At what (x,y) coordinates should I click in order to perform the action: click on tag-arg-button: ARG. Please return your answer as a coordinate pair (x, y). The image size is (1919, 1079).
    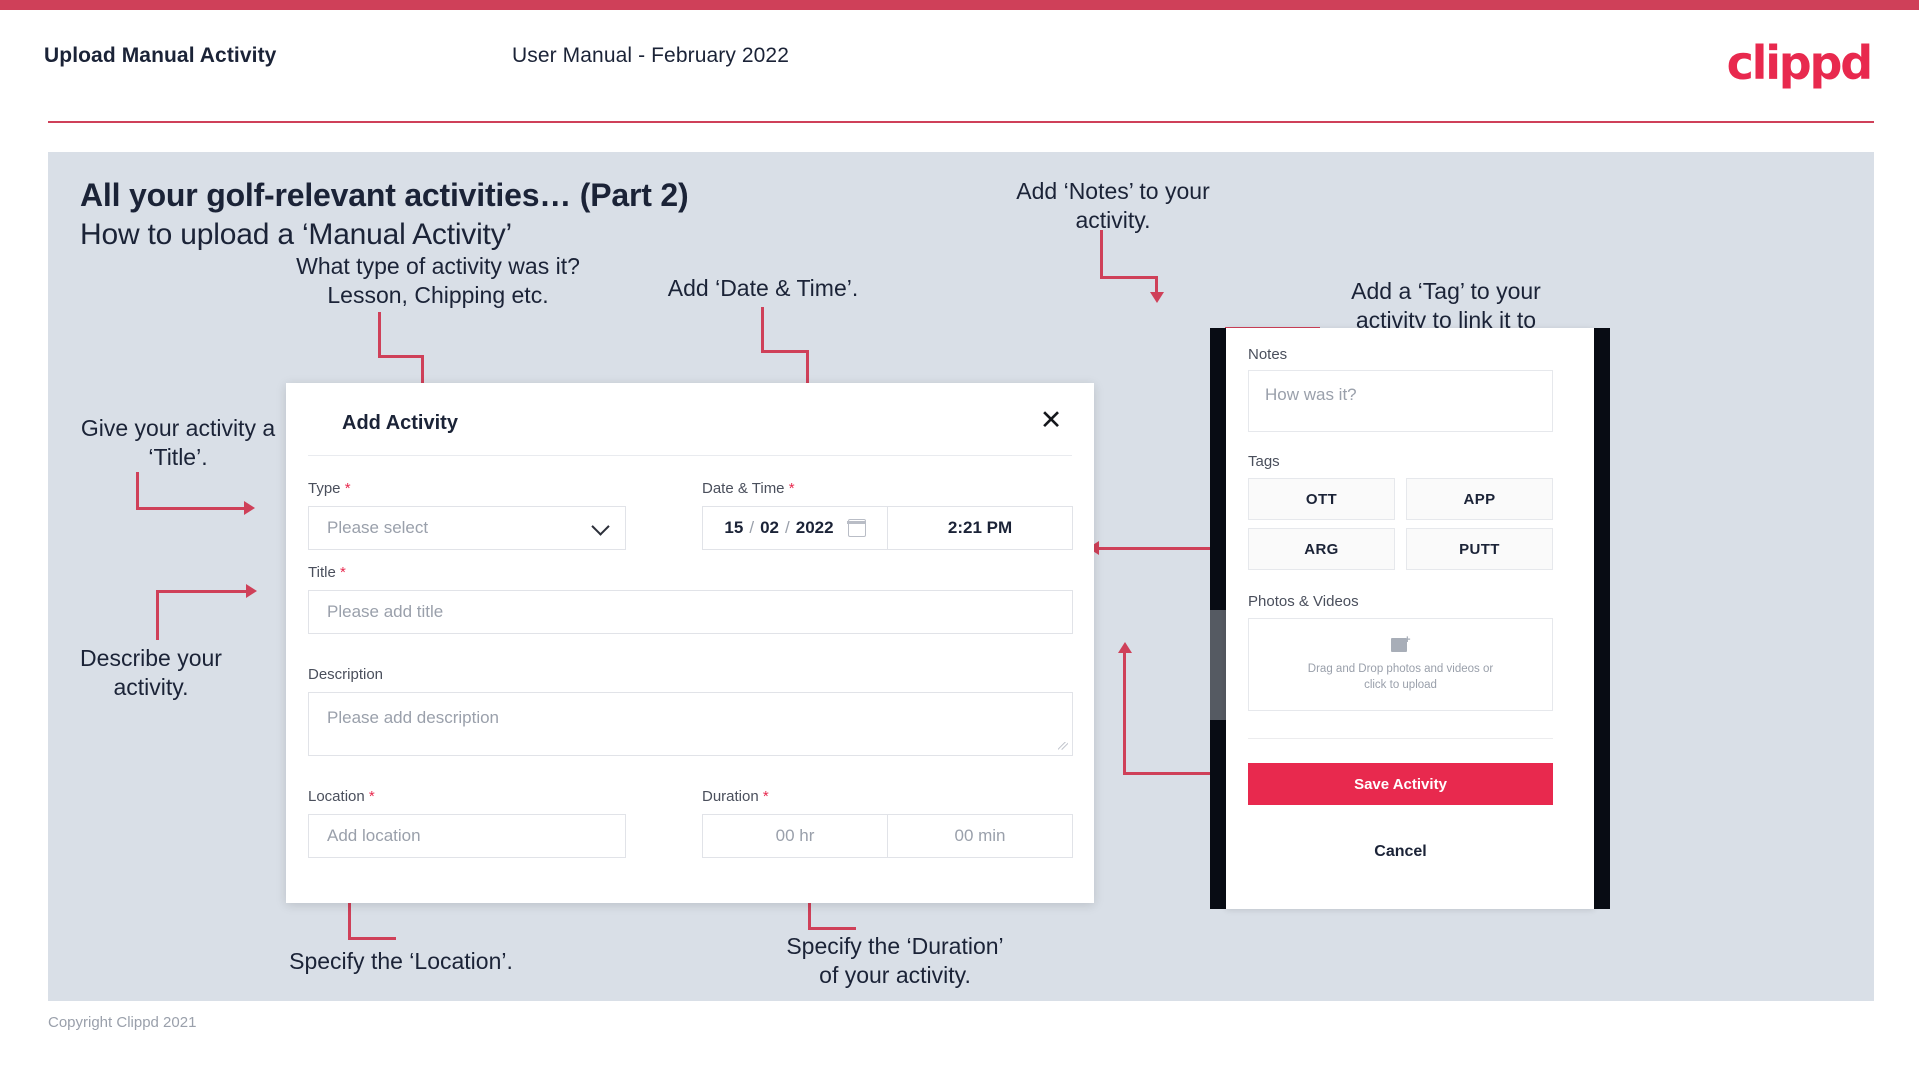
    Looking at the image, I should click on (1321, 549).